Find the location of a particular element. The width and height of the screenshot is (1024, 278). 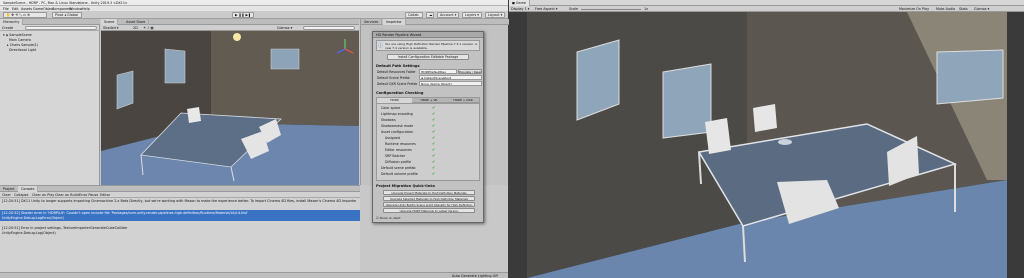

collab-button: Collab is located at coordinates (414, 15).